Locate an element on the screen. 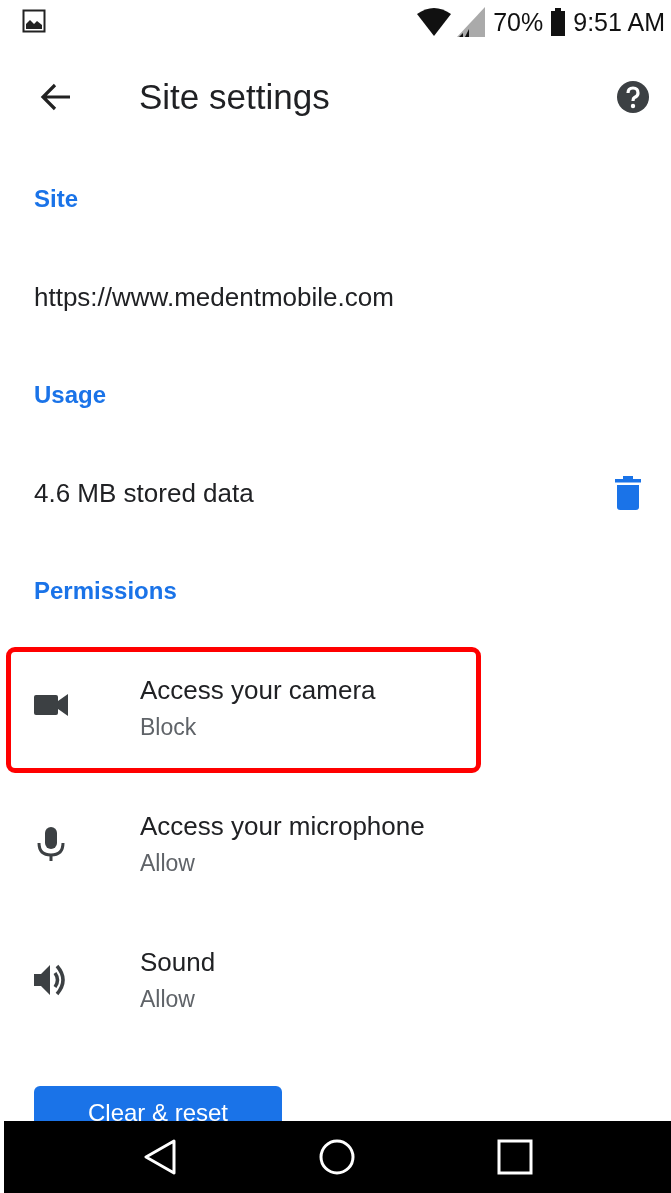 Image resolution: width=671 pixels, height=1193 pixels. permission-value: Block is located at coordinates (169, 727).